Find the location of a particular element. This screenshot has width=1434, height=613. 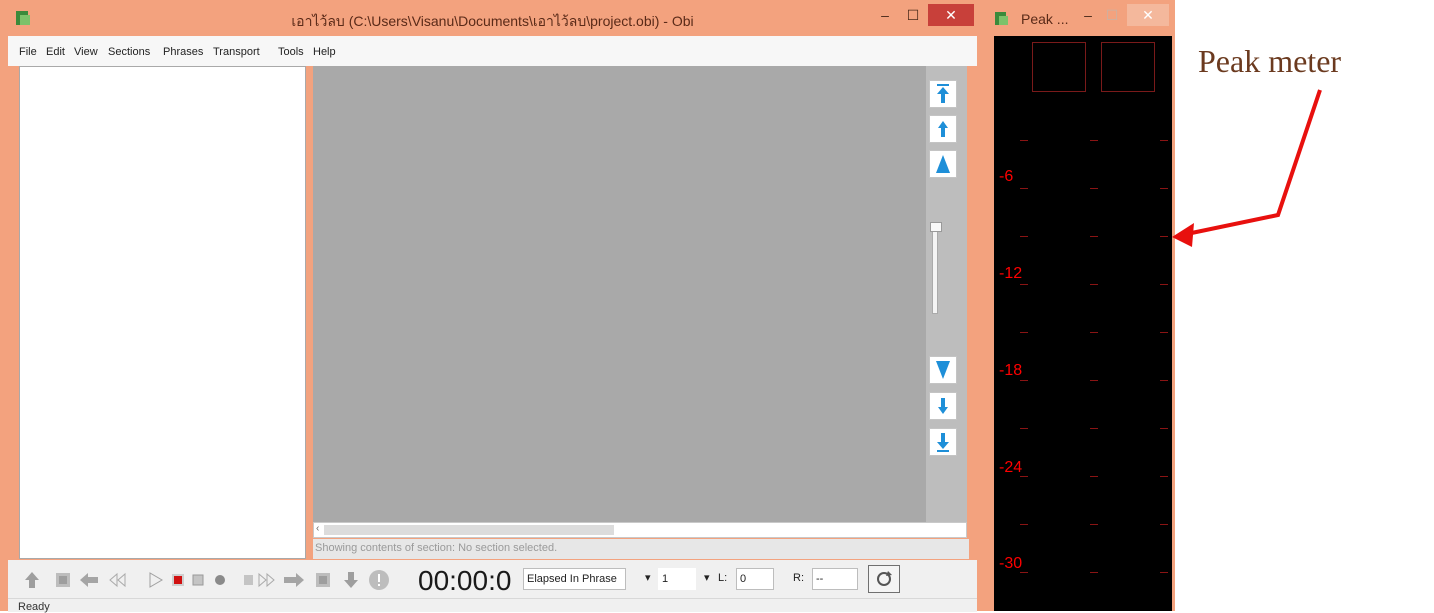

status-bar: Ready is located at coordinates (492, 605).